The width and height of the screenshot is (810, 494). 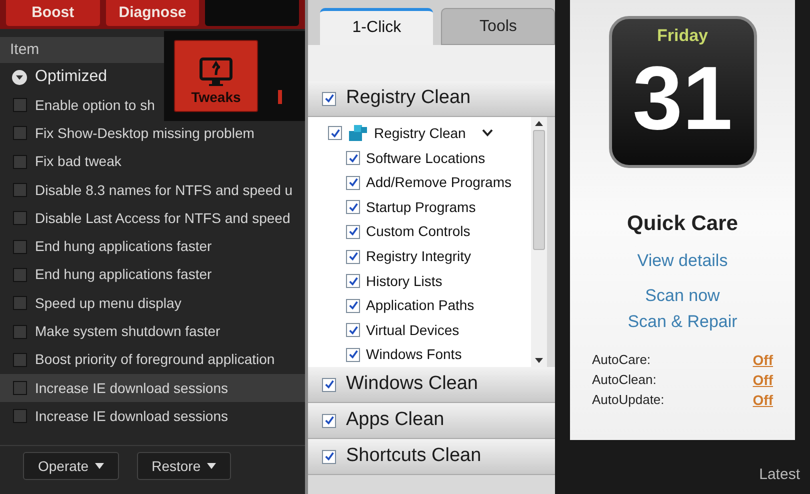 I want to click on section-header: Shortcuts Clean, so click(x=431, y=457).